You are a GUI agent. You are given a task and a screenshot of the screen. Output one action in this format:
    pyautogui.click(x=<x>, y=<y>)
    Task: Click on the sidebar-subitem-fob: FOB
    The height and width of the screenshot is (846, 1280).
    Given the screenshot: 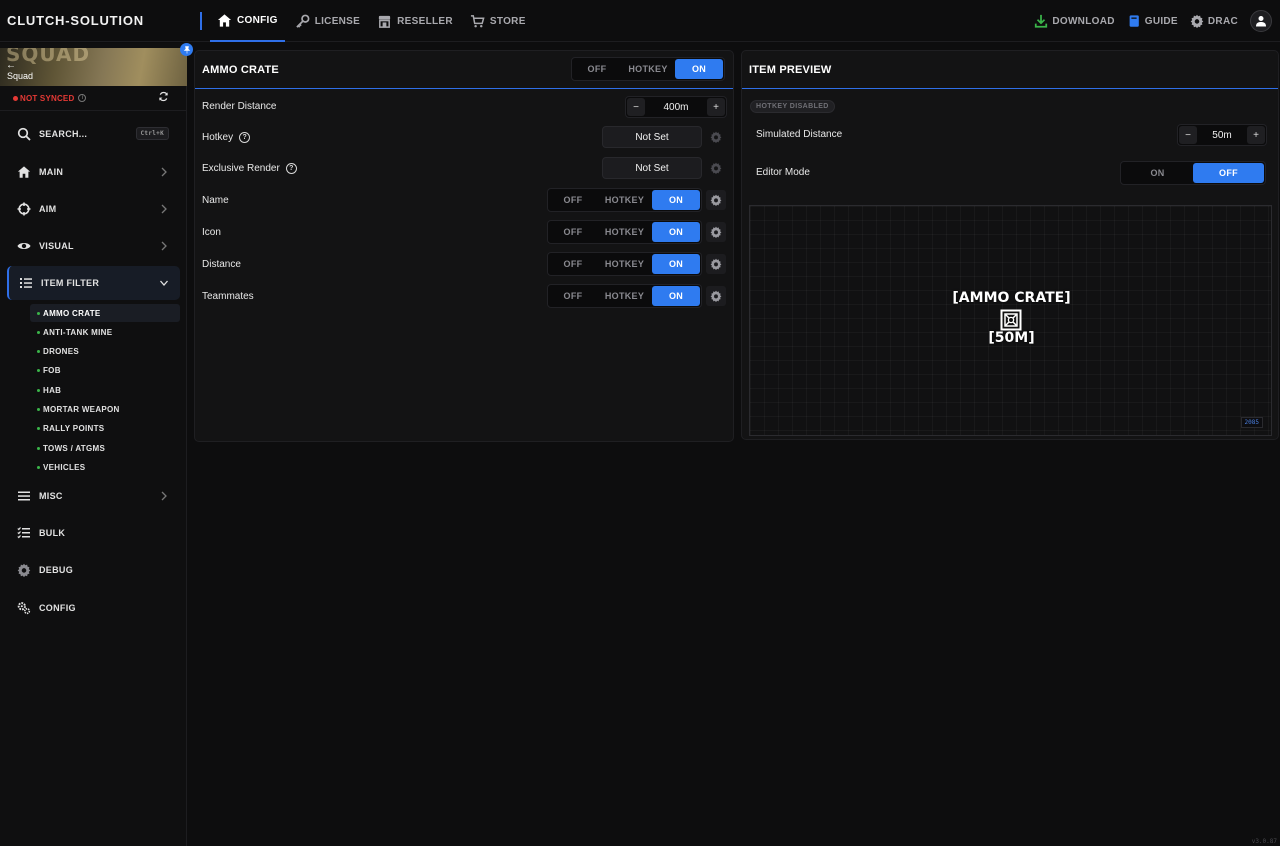 What is the action you would take?
    pyautogui.click(x=105, y=370)
    